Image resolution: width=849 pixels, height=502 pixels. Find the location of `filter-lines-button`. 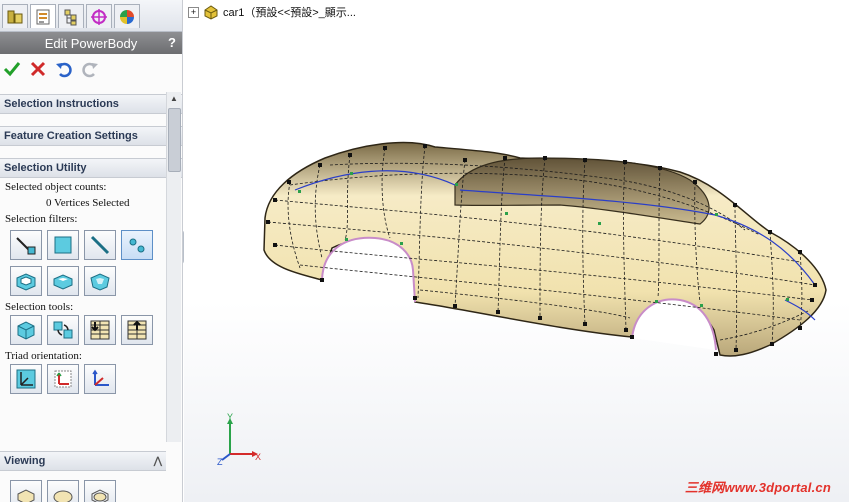

filter-lines-button is located at coordinates (100, 245).